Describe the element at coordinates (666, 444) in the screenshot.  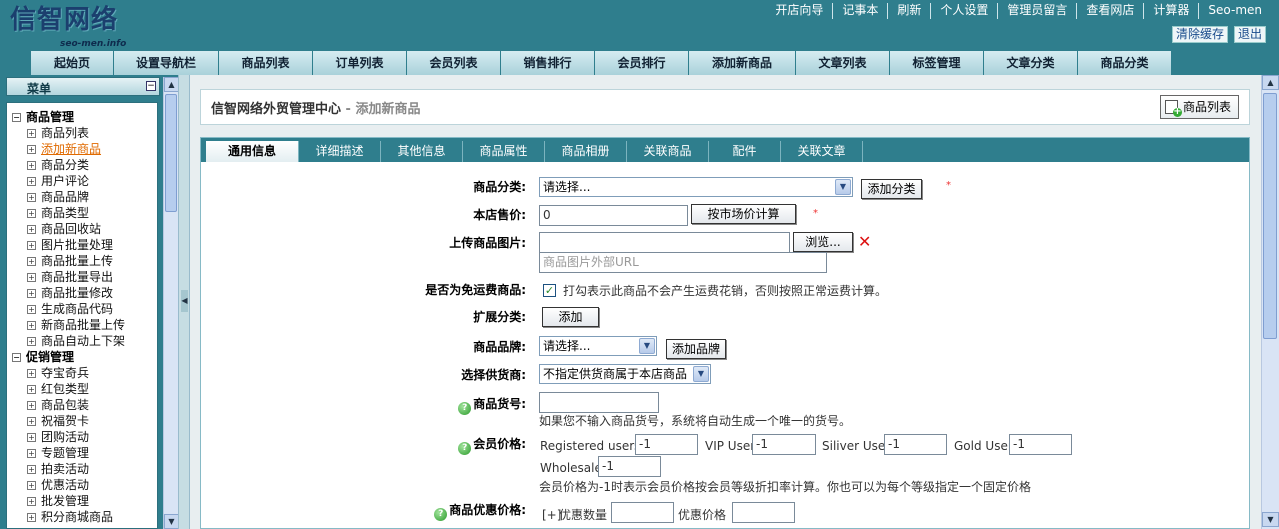
I see `member-price-registered-input: -1` at that location.